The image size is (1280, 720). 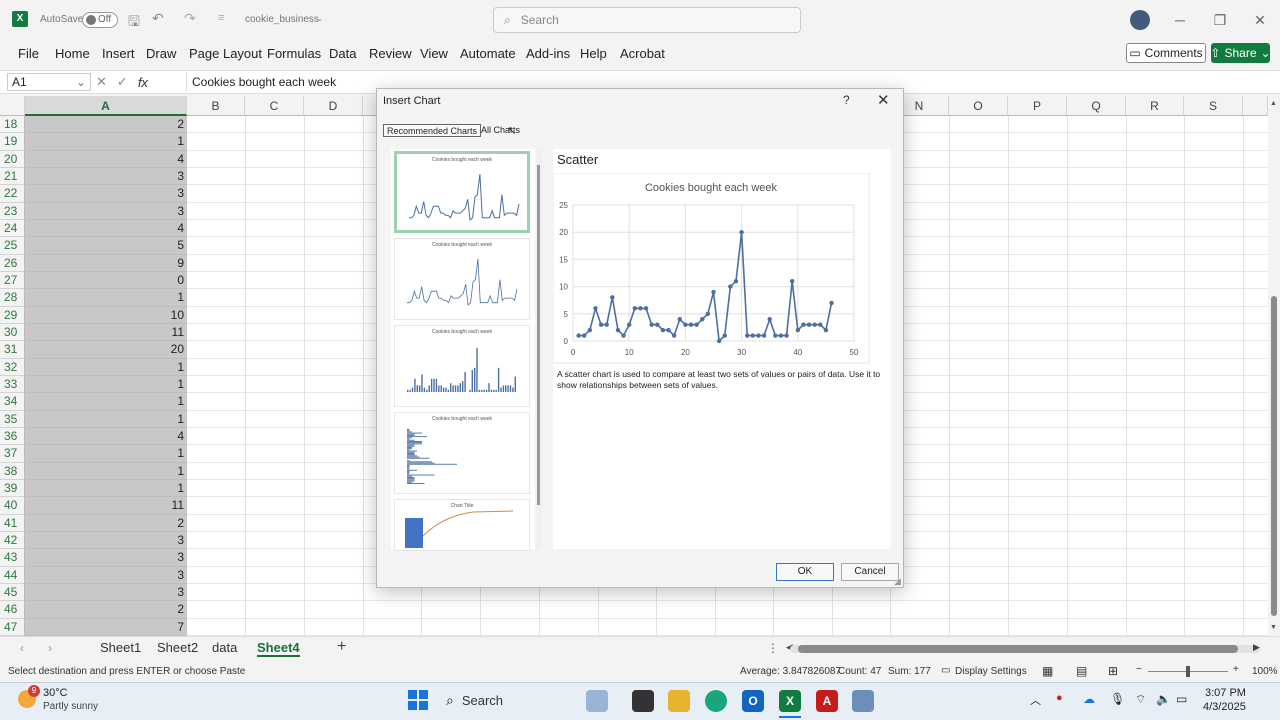 What do you see at coordinates (909, 671) in the screenshot?
I see `status-sum: Sum: 177` at bounding box center [909, 671].